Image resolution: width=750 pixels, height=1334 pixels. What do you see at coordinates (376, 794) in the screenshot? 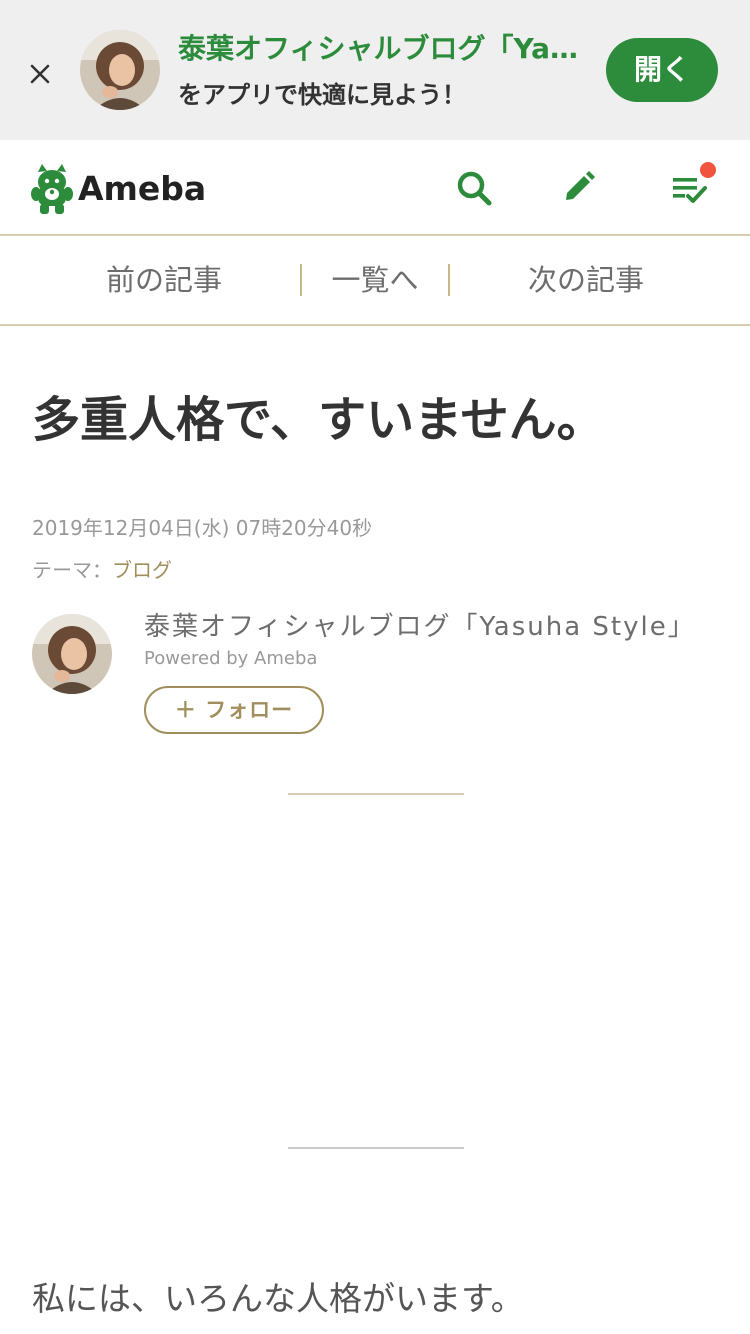
I see `section-divider-top` at bounding box center [376, 794].